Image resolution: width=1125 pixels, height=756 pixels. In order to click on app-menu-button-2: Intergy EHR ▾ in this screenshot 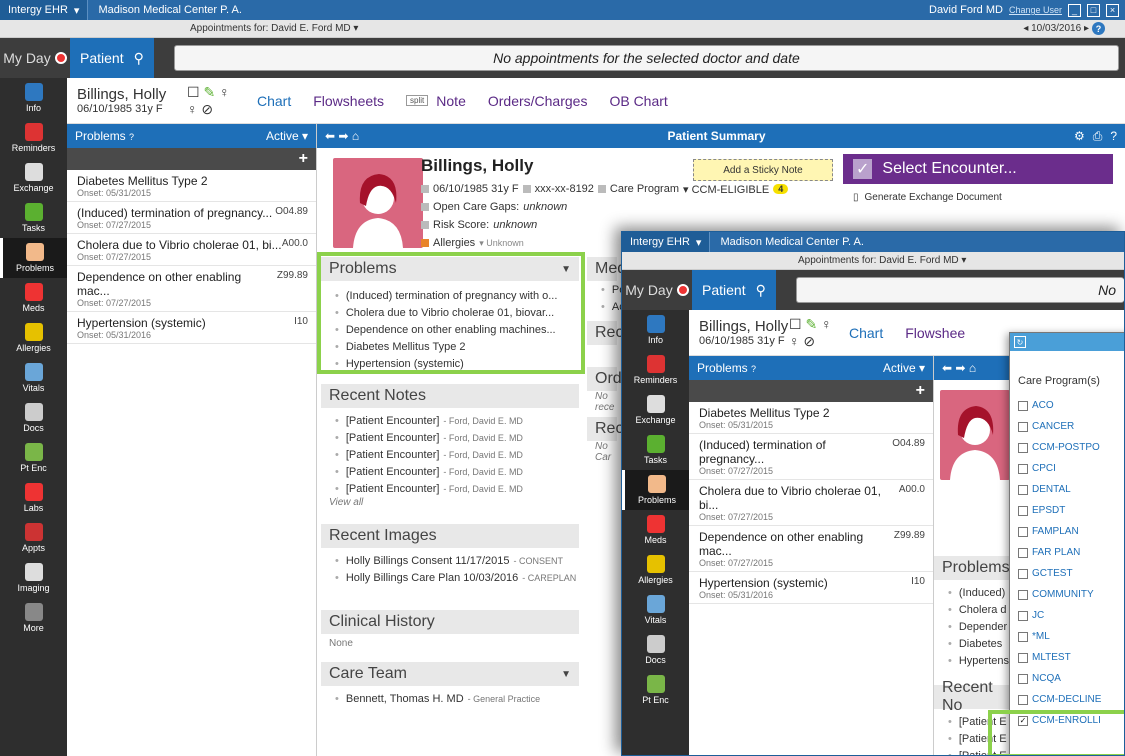, I will do `click(666, 242)`.